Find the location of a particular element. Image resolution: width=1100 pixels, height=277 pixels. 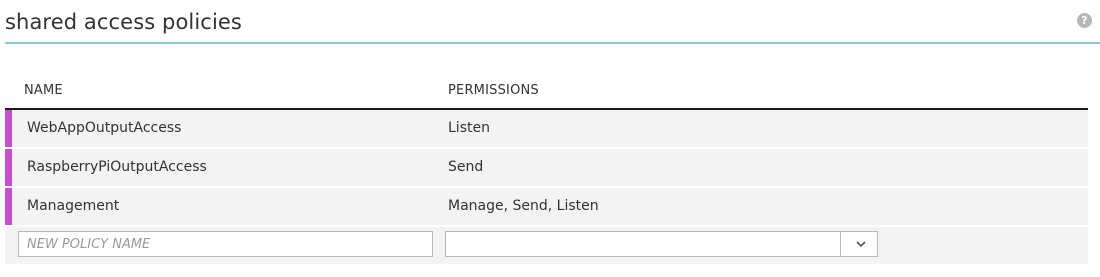

table-row: WebAppOutputAccess Listen is located at coordinates (546, 129).